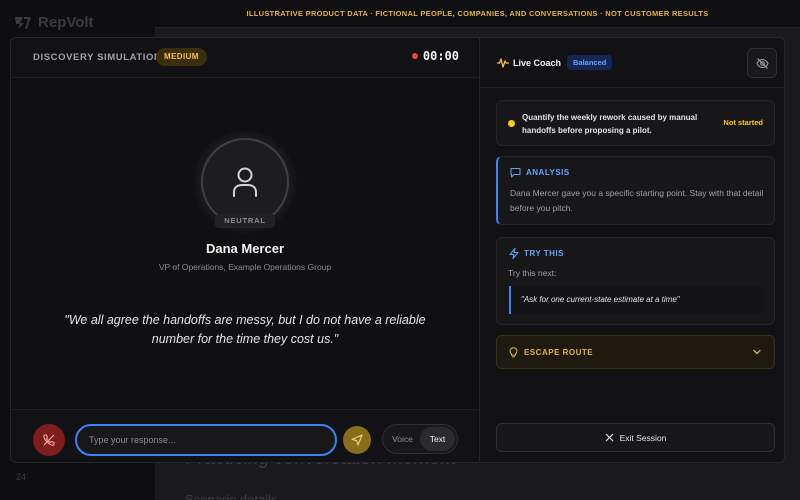 The width and height of the screenshot is (800, 500). Describe the element at coordinates (402, 439) in the screenshot. I see `voice-mode-button: Voice` at that location.